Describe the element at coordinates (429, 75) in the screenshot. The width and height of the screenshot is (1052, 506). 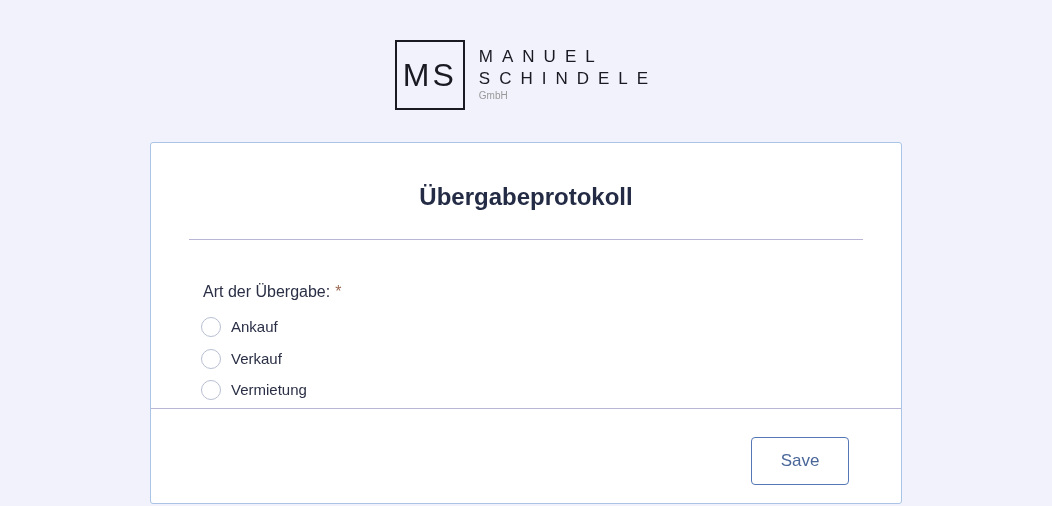
I see `logo-monogram: MS` at that location.